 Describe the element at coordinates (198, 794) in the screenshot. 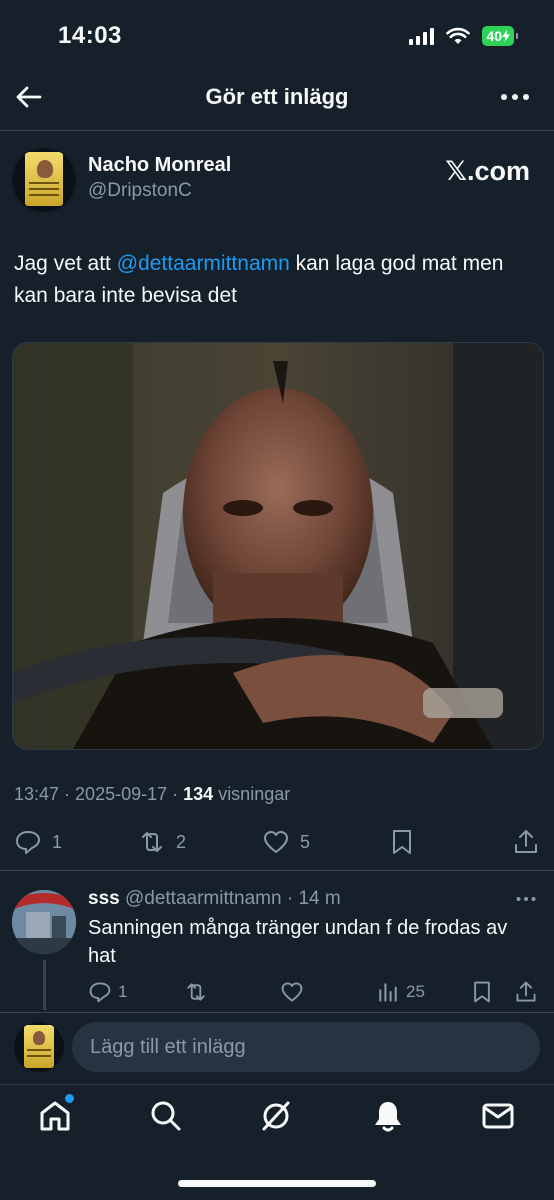

I see `views-count: 134` at that location.